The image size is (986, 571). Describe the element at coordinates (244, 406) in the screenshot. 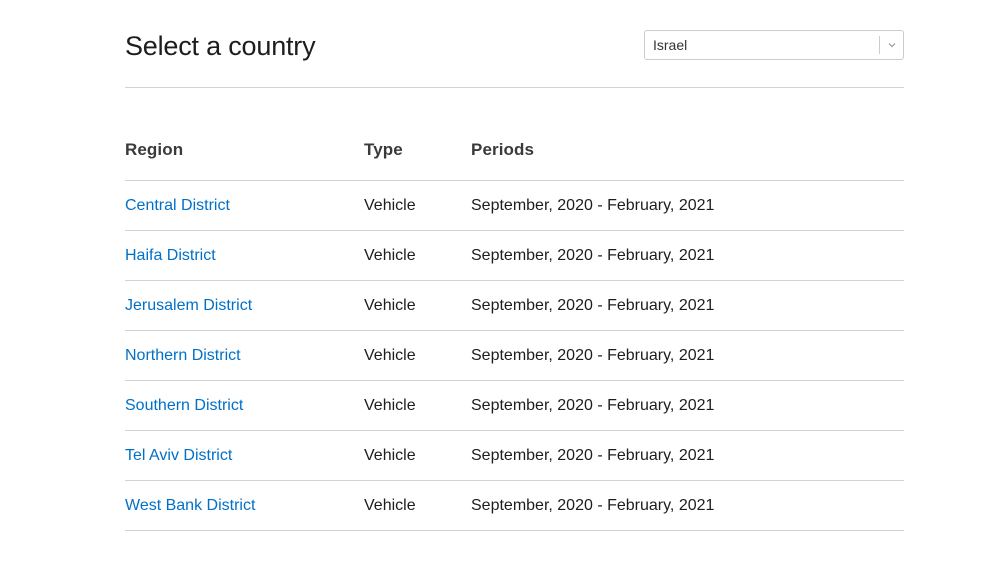

I see `region-link: Southern District` at that location.